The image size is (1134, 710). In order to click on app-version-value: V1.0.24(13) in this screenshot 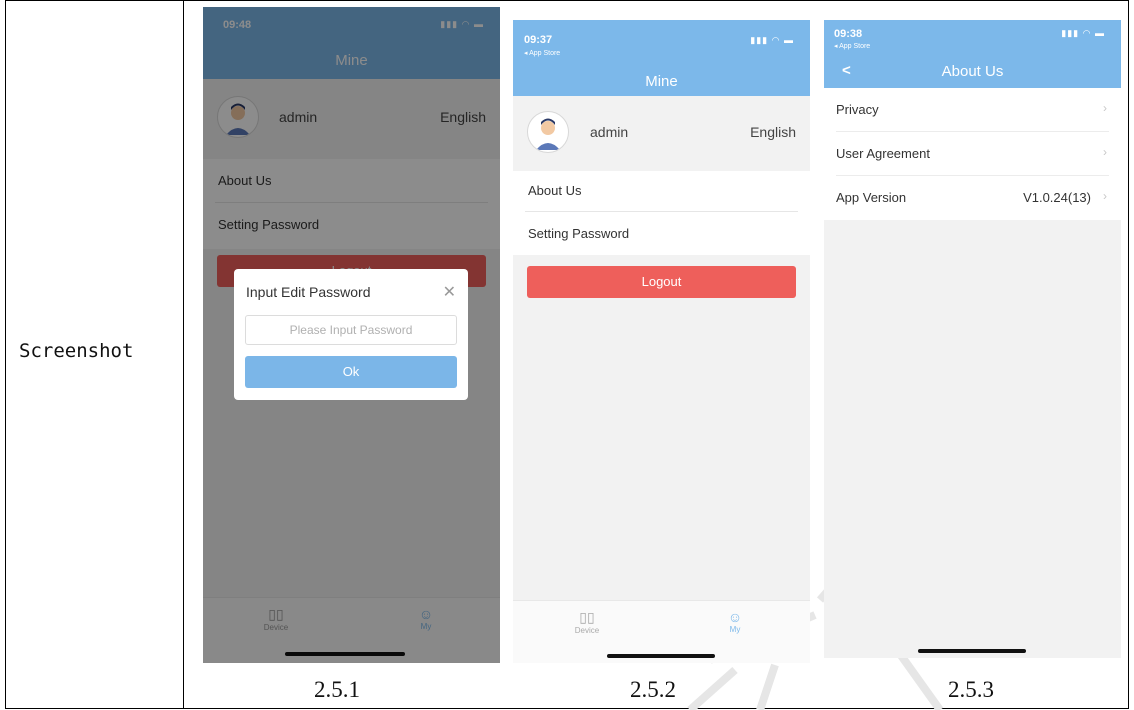, I will do `click(1057, 197)`.